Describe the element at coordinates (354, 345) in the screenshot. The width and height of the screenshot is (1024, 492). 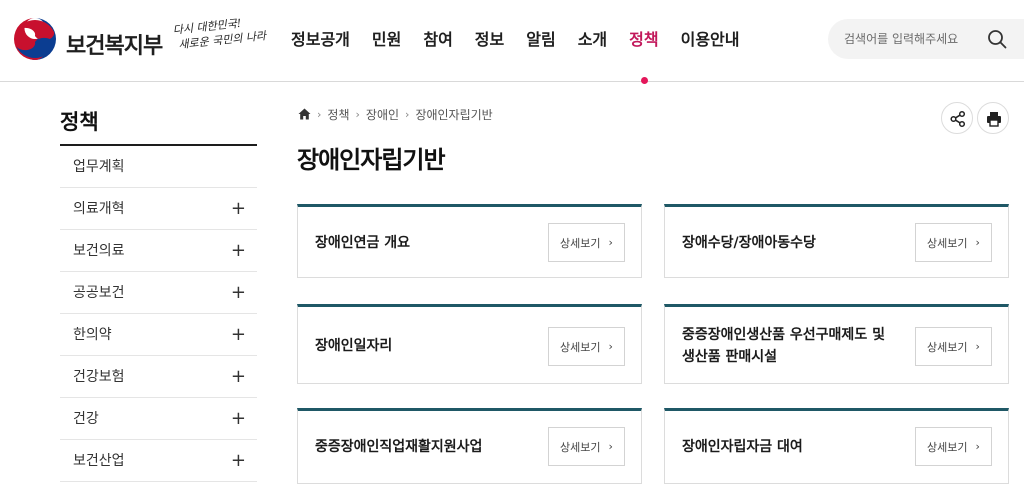
I see `card-title: 장애인일자리` at that location.